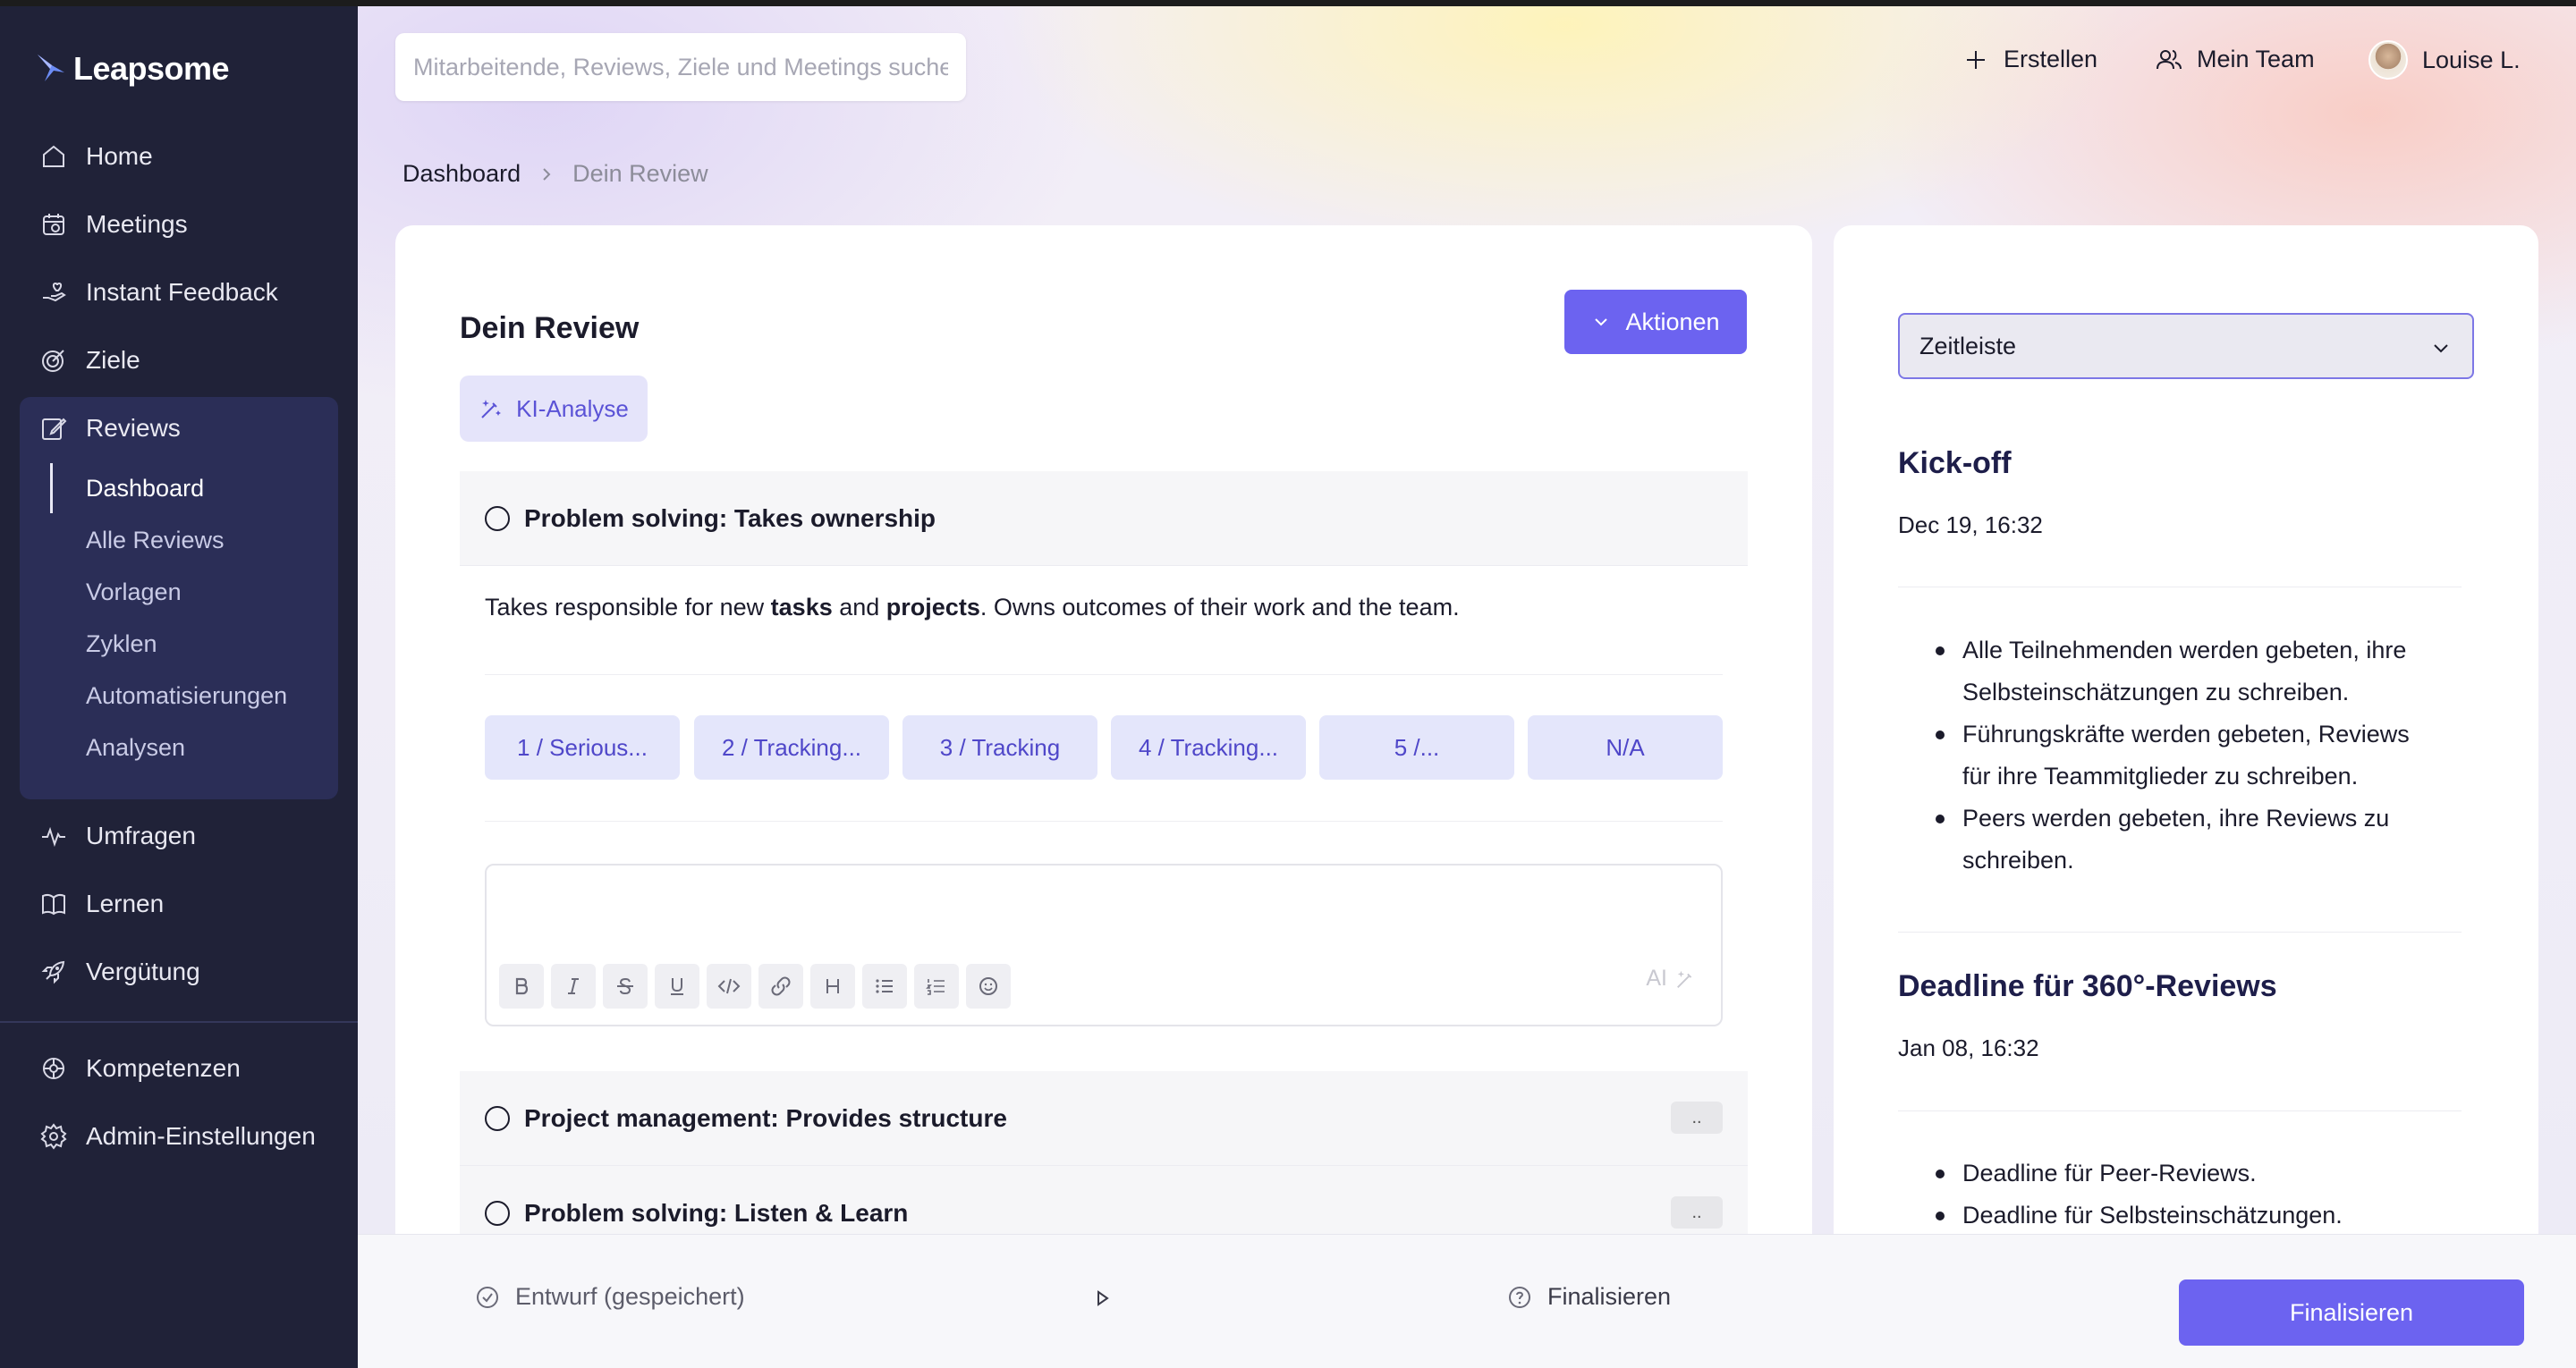 The image size is (2576, 1368). What do you see at coordinates (801, 608) in the screenshot?
I see `description-bold: tasks` at bounding box center [801, 608].